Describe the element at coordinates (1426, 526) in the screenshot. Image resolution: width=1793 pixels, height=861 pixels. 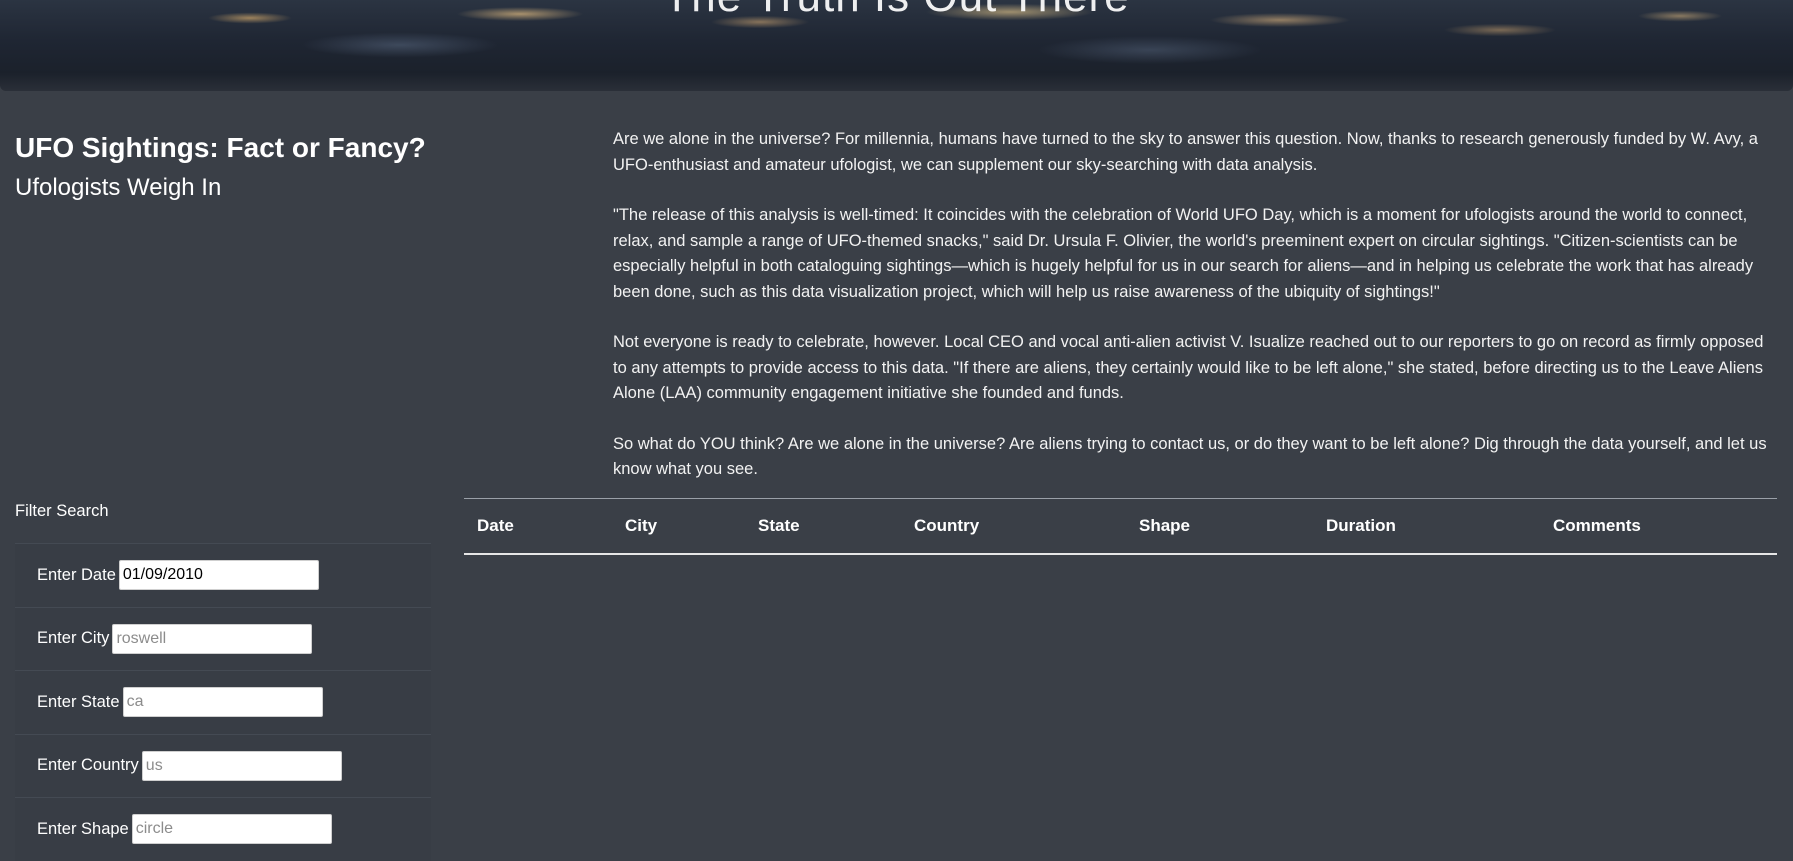
I see `column-header-duration: Duration` at that location.